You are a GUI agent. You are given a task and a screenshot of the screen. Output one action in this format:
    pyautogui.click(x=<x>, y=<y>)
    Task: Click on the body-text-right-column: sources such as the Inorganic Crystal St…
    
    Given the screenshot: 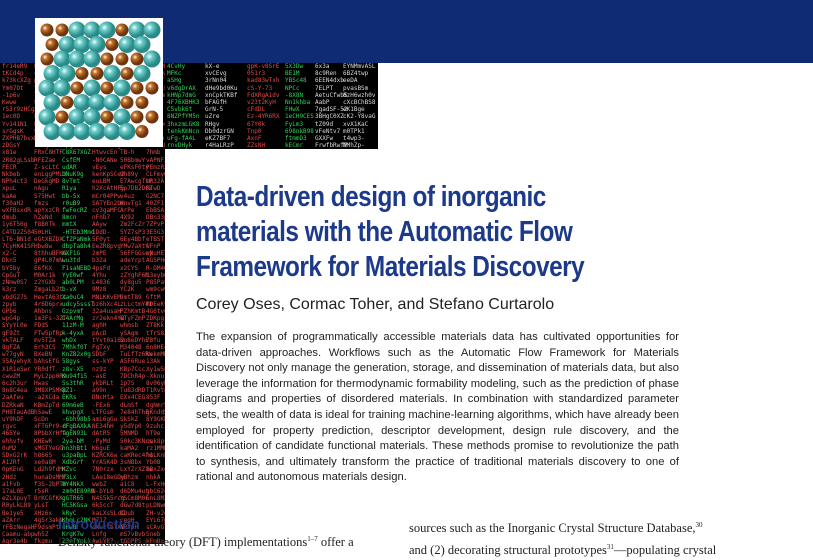 What is the action you would take?
    pyautogui.click(x=563, y=539)
    